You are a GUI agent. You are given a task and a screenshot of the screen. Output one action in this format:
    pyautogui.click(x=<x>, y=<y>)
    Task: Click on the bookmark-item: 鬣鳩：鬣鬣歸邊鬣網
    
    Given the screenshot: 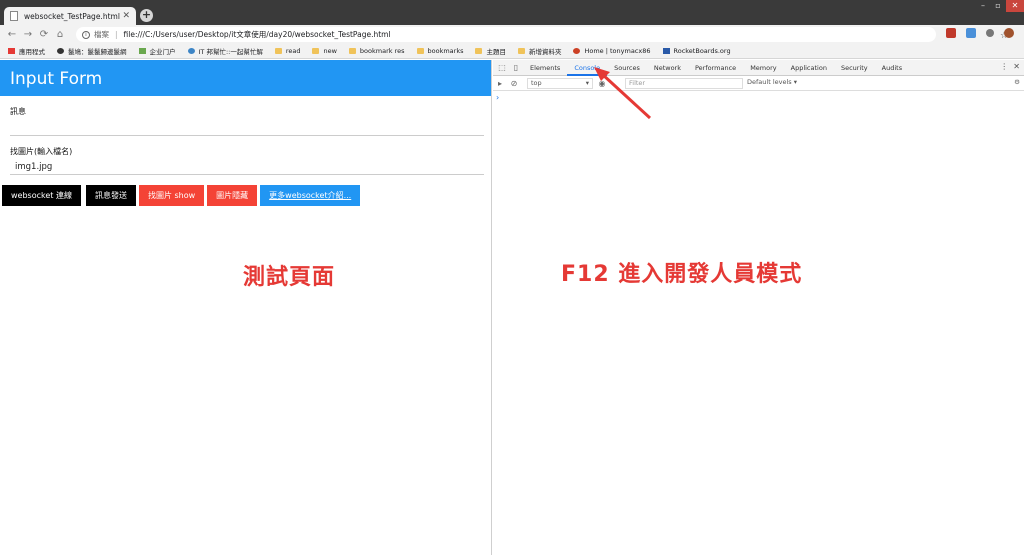 What is the action you would take?
    pyautogui.click(x=92, y=51)
    